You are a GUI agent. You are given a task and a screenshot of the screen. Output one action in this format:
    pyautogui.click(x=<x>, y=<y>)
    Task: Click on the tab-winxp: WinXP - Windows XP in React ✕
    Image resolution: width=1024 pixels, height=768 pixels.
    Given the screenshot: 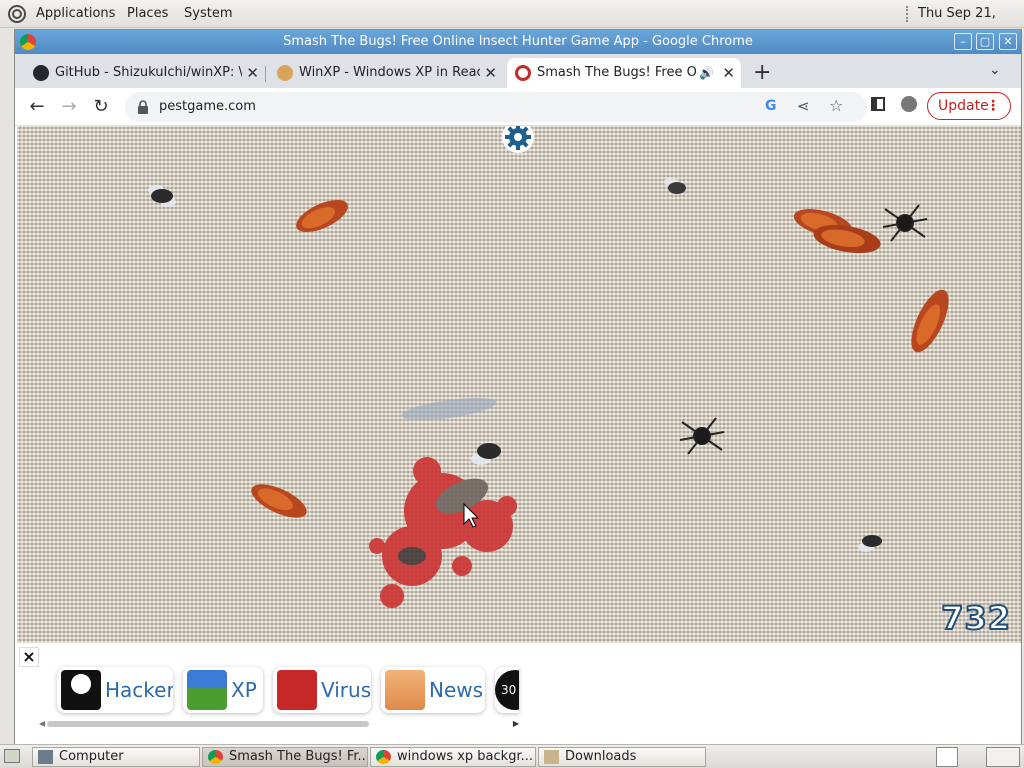 What is the action you would take?
    pyautogui.click(x=386, y=73)
    